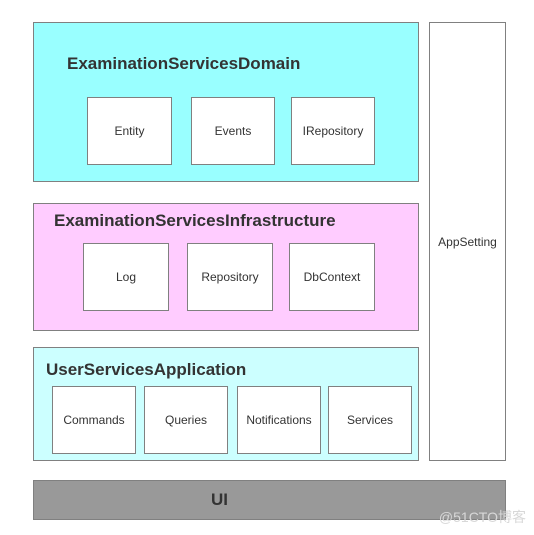 This screenshot has height=535, width=534. What do you see at coordinates (184, 63) in the screenshot?
I see `domain-title: ExaminationServicesDomain` at bounding box center [184, 63].